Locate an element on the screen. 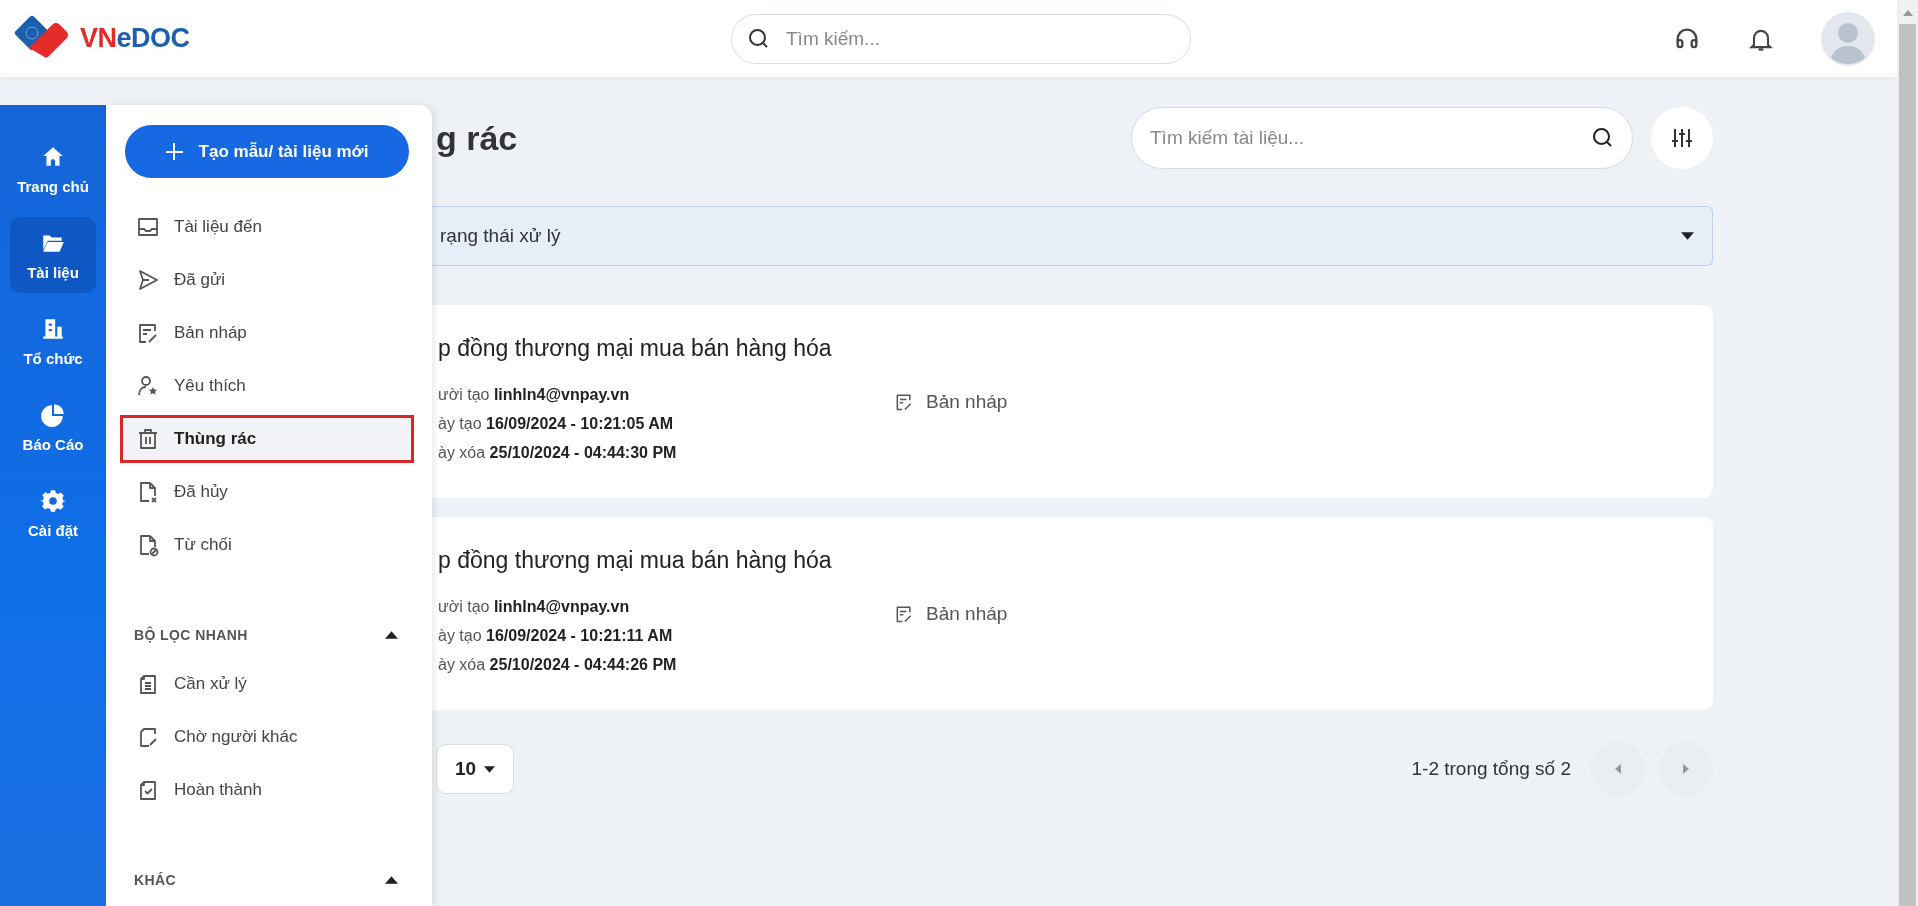 The image size is (1918, 906). page-size-dropdown: 10 is located at coordinates (475, 769).